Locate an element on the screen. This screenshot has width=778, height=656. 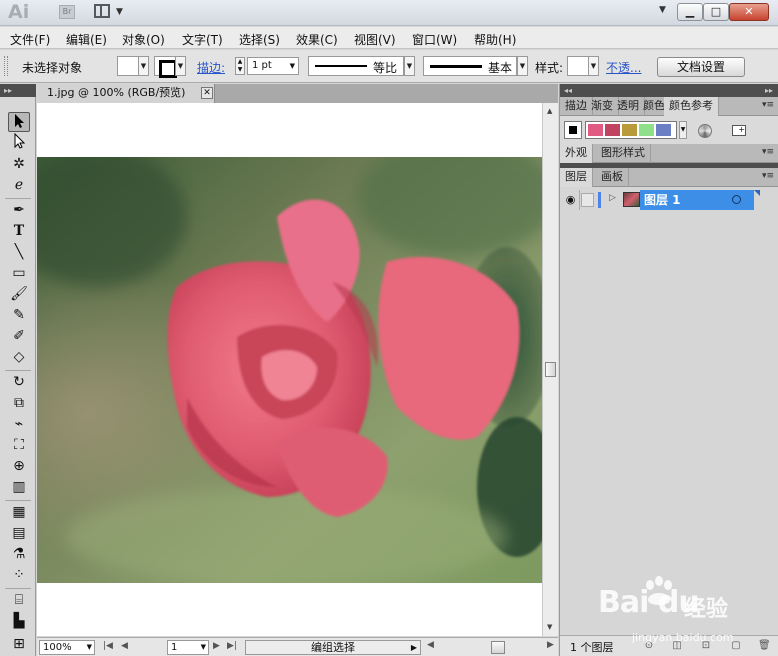
visibility-eye-icon: ◉ is located at coordinates (571, 200).